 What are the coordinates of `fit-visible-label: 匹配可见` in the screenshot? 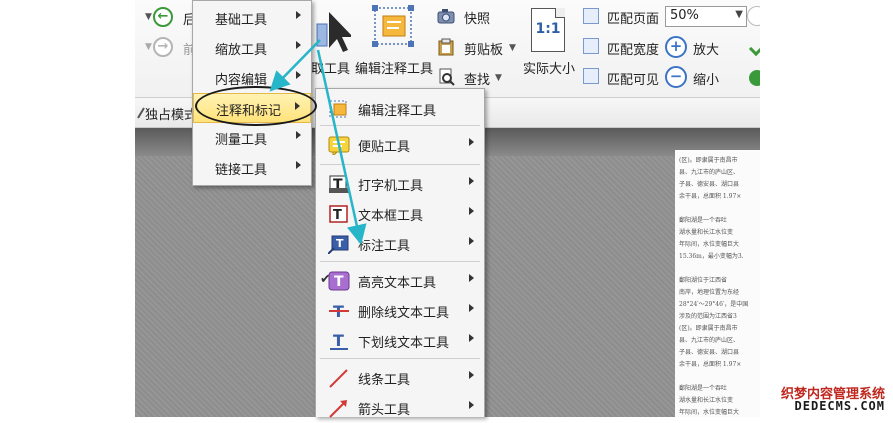 It's located at (633, 78).